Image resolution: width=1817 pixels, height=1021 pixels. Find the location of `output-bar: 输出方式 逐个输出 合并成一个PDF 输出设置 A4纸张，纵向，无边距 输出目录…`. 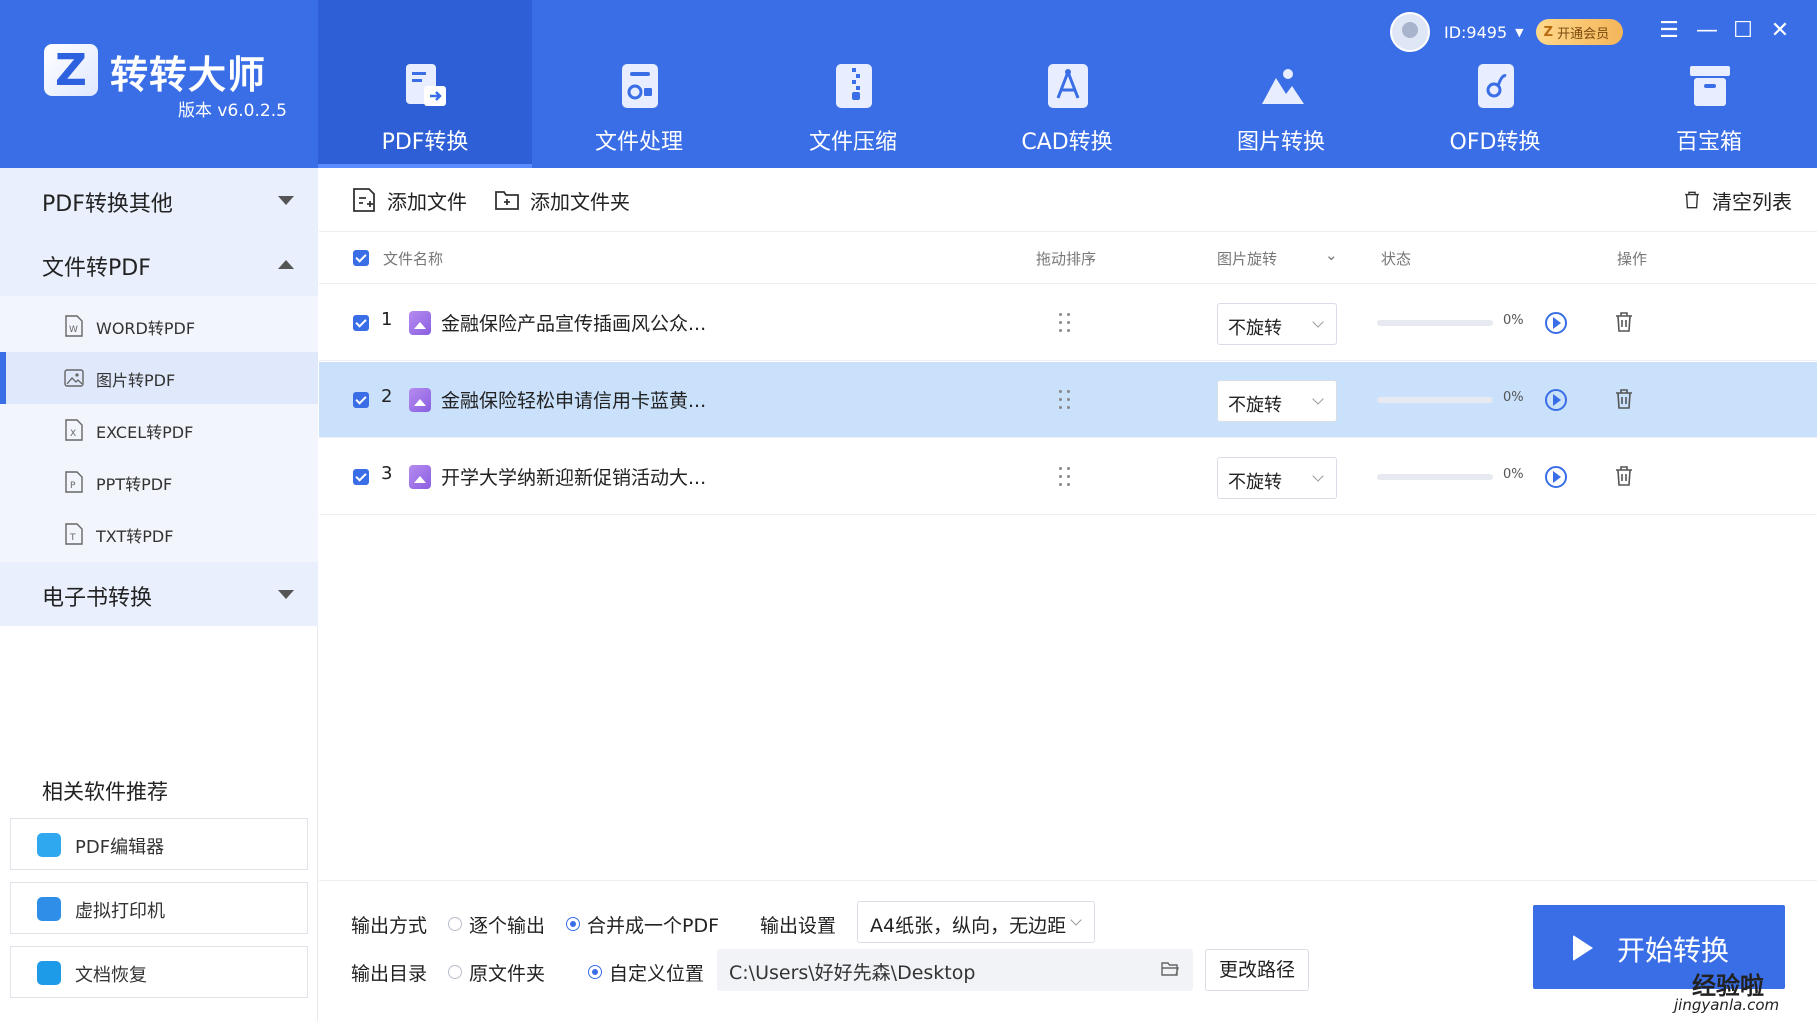

output-bar: 输出方式 逐个输出 合并成一个PDF 输出设置 A4纸张，纵向，无边距 输出目录… is located at coordinates (1068, 950).